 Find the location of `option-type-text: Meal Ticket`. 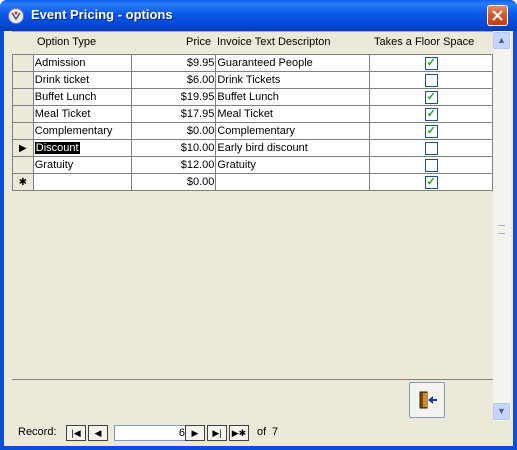

option-type-text: Meal Ticket is located at coordinates (62, 114).